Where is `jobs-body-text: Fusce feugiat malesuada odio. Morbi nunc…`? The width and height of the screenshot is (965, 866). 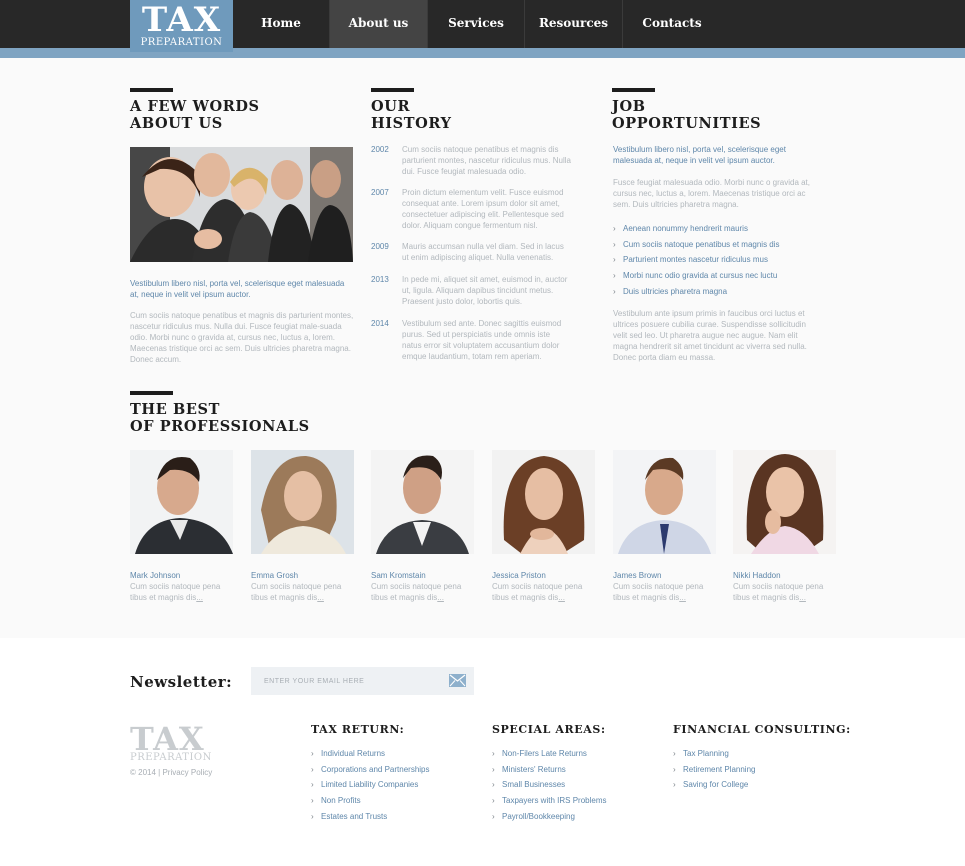
jobs-body-text: Fusce feugiat malesuada odio. Morbi nunc… is located at coordinates (712, 193).